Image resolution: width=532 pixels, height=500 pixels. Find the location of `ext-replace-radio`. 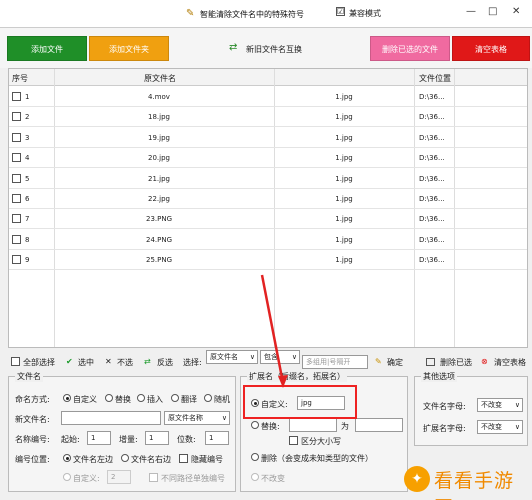

ext-replace-radio is located at coordinates (255, 425).